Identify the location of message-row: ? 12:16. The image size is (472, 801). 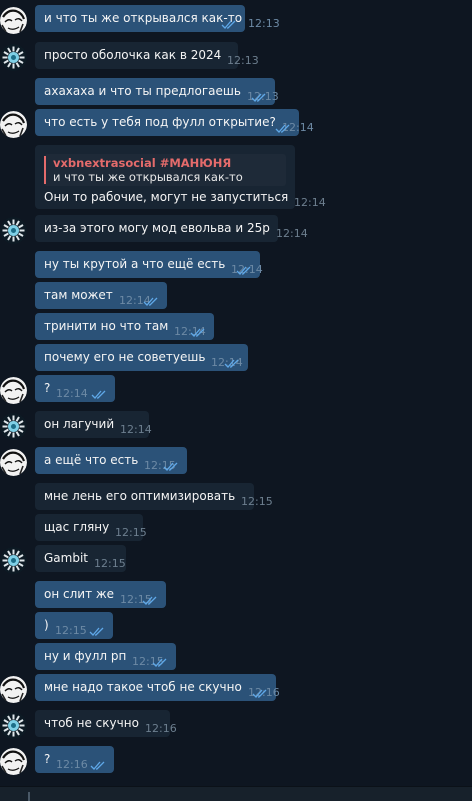
(236, 760).